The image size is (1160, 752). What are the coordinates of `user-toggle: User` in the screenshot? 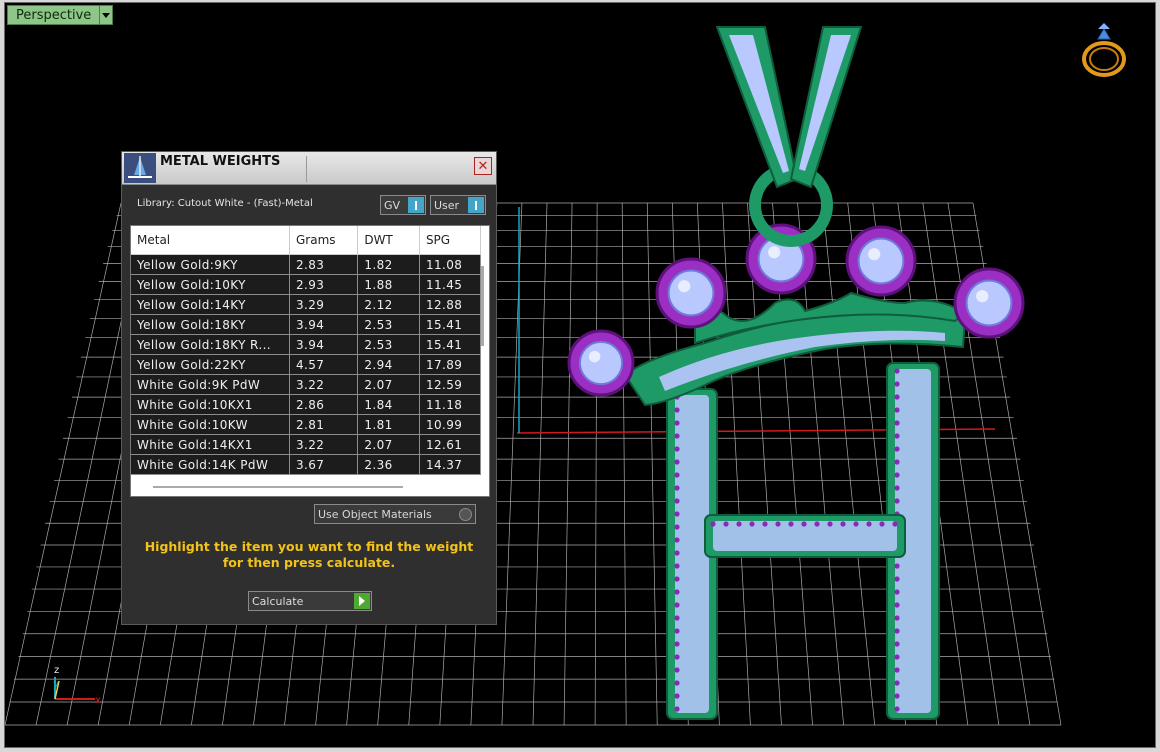 It's located at (458, 205).